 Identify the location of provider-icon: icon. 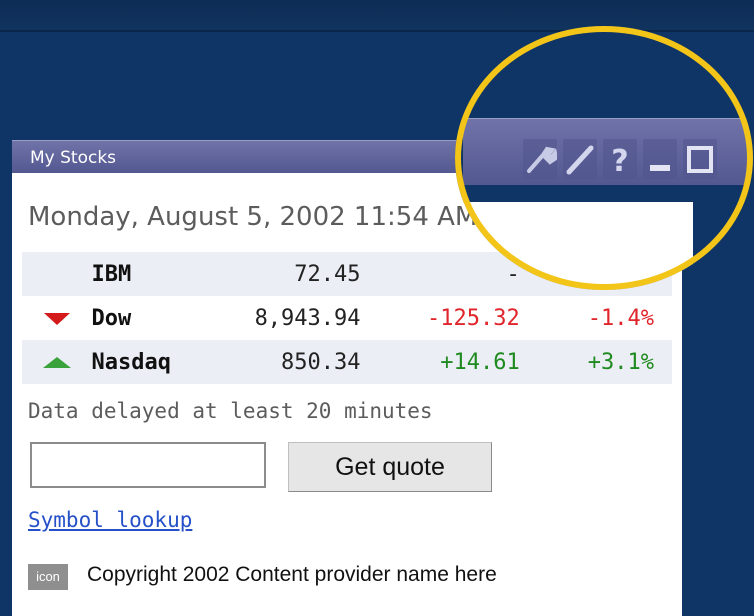
(48, 577).